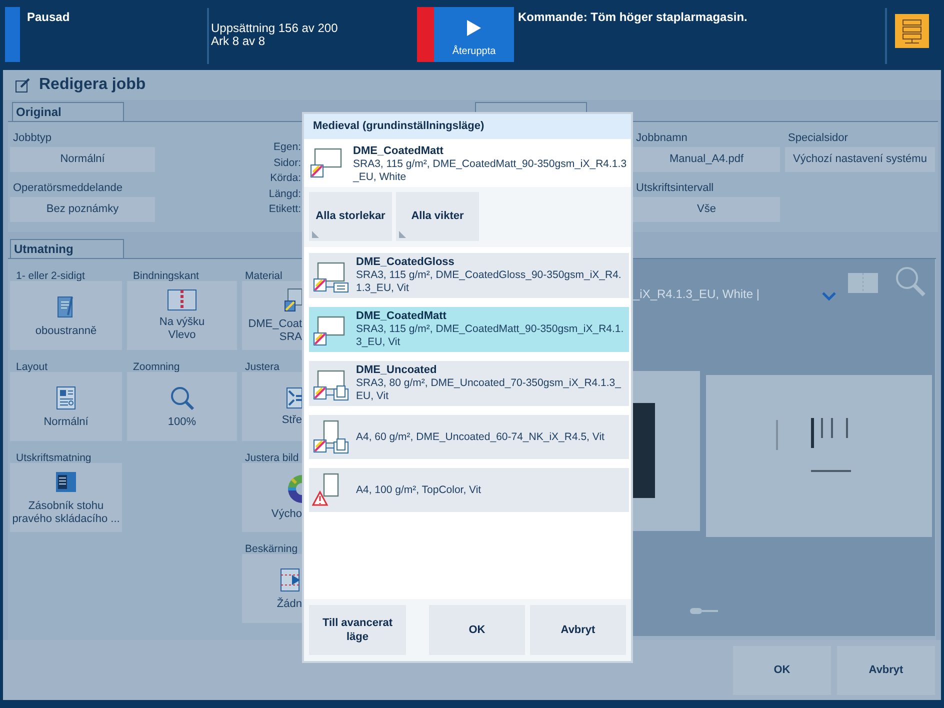 This screenshot has height=708, width=944. Describe the element at coordinates (287, 163) in the screenshot. I see `info-label: Sidor:` at that location.